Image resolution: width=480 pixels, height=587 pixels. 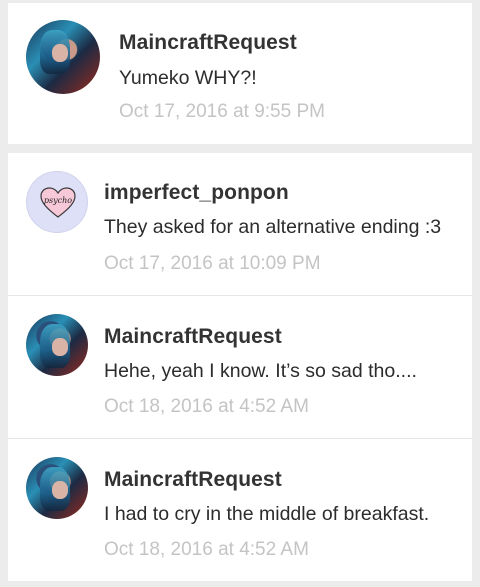 I want to click on username: imperfect_ponpon, so click(x=196, y=193).